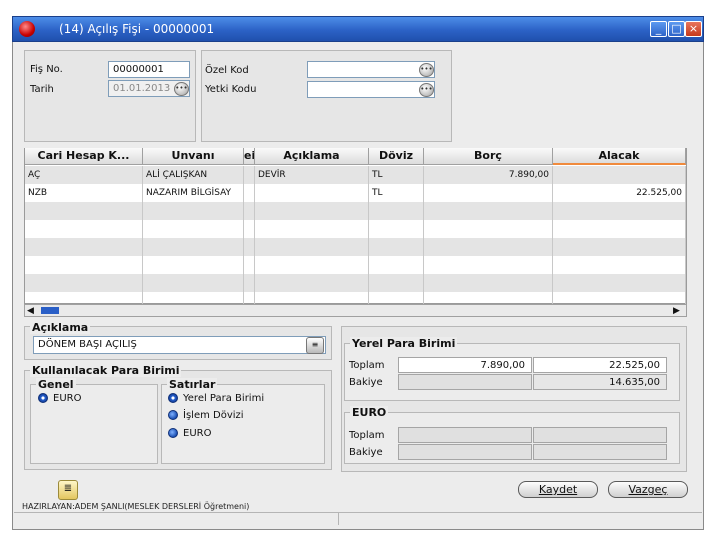  Describe the element at coordinates (231, 89) in the screenshot. I see `yetki-kodu-label: Yetki Kodu` at that location.